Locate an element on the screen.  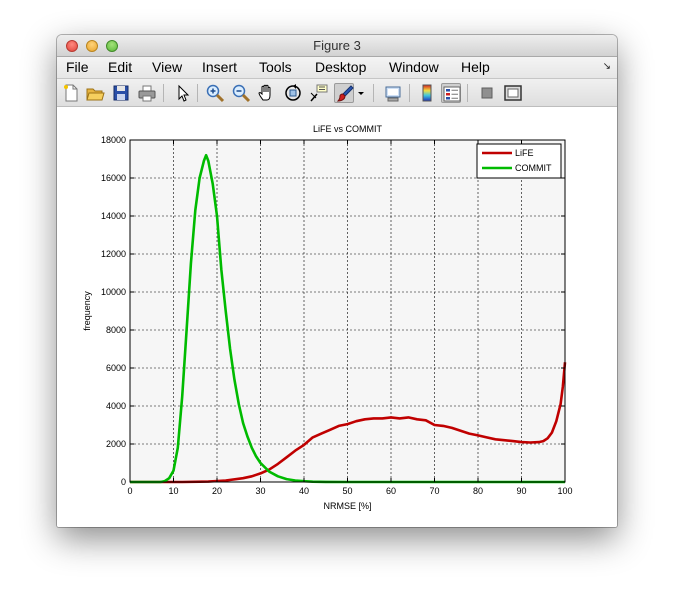
x-tick-label: 70 is located at coordinates (434, 491).